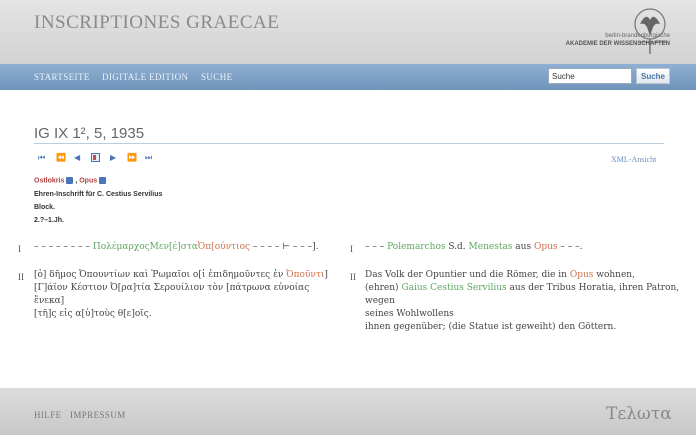  I want to click on footer-impressum: IMPRESSUM, so click(98, 415).